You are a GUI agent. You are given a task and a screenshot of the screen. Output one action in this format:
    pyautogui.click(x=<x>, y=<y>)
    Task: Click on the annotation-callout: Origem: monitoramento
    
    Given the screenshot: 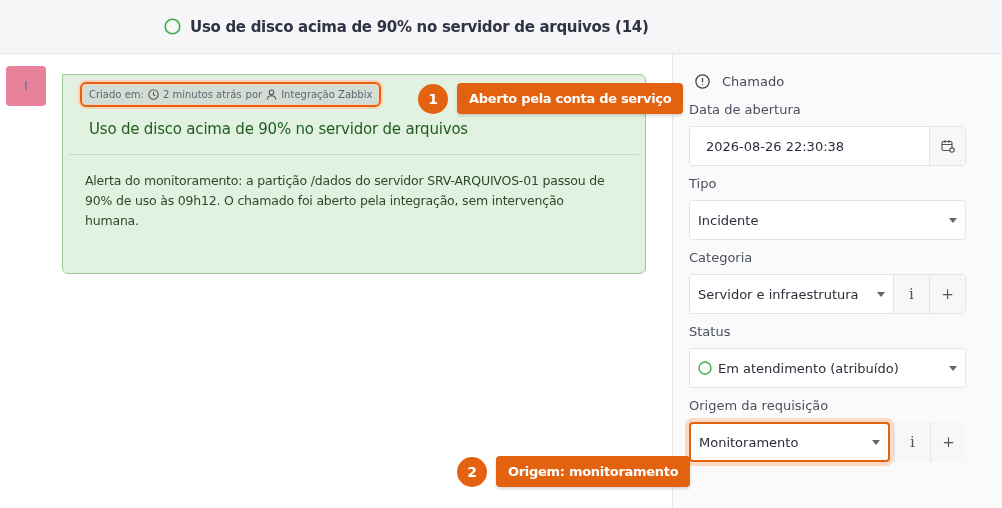 What is the action you would take?
    pyautogui.click(x=593, y=471)
    